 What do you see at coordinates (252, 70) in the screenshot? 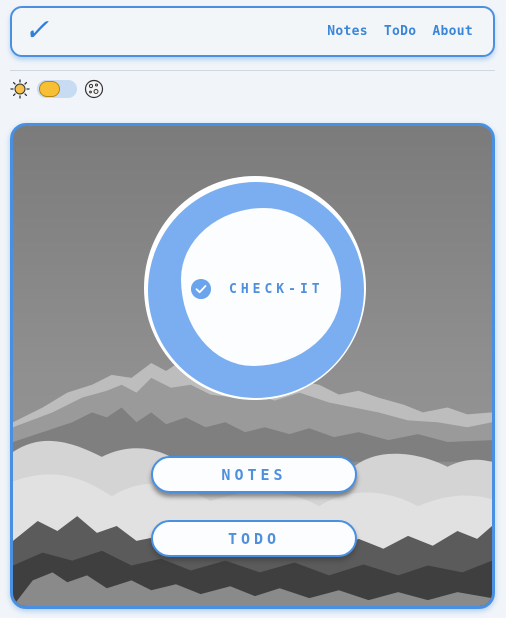
I see `header-divider` at bounding box center [252, 70].